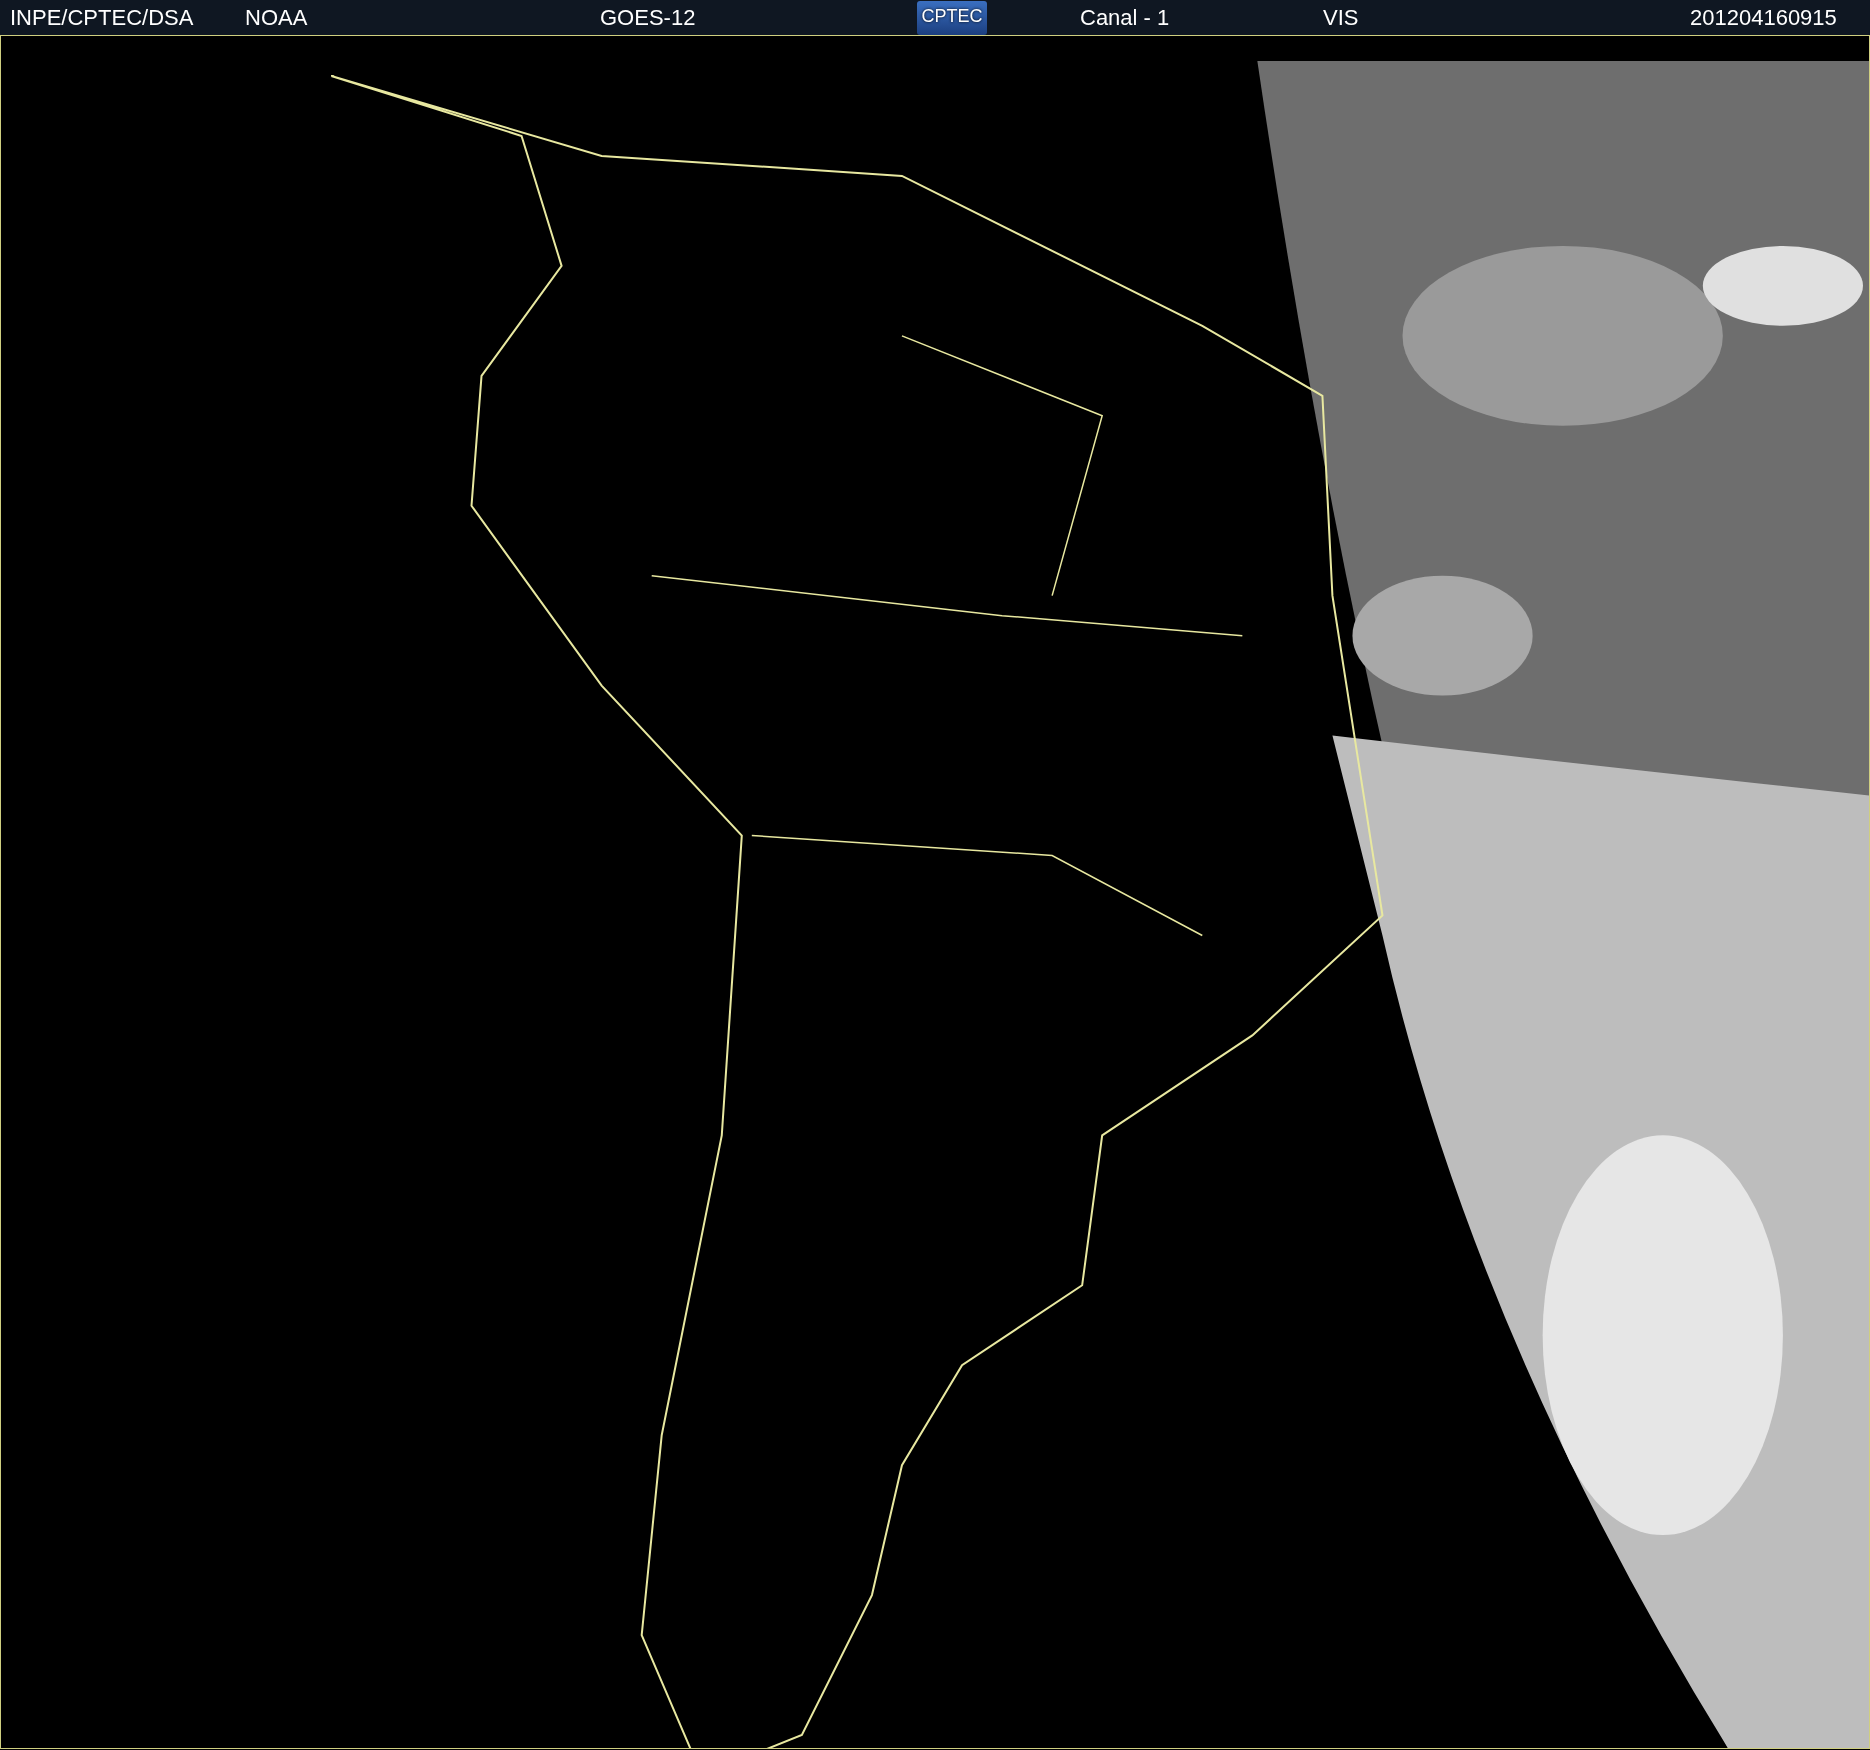  What do you see at coordinates (1763, 18) in the screenshot?
I see `header-label: 201204160915` at bounding box center [1763, 18].